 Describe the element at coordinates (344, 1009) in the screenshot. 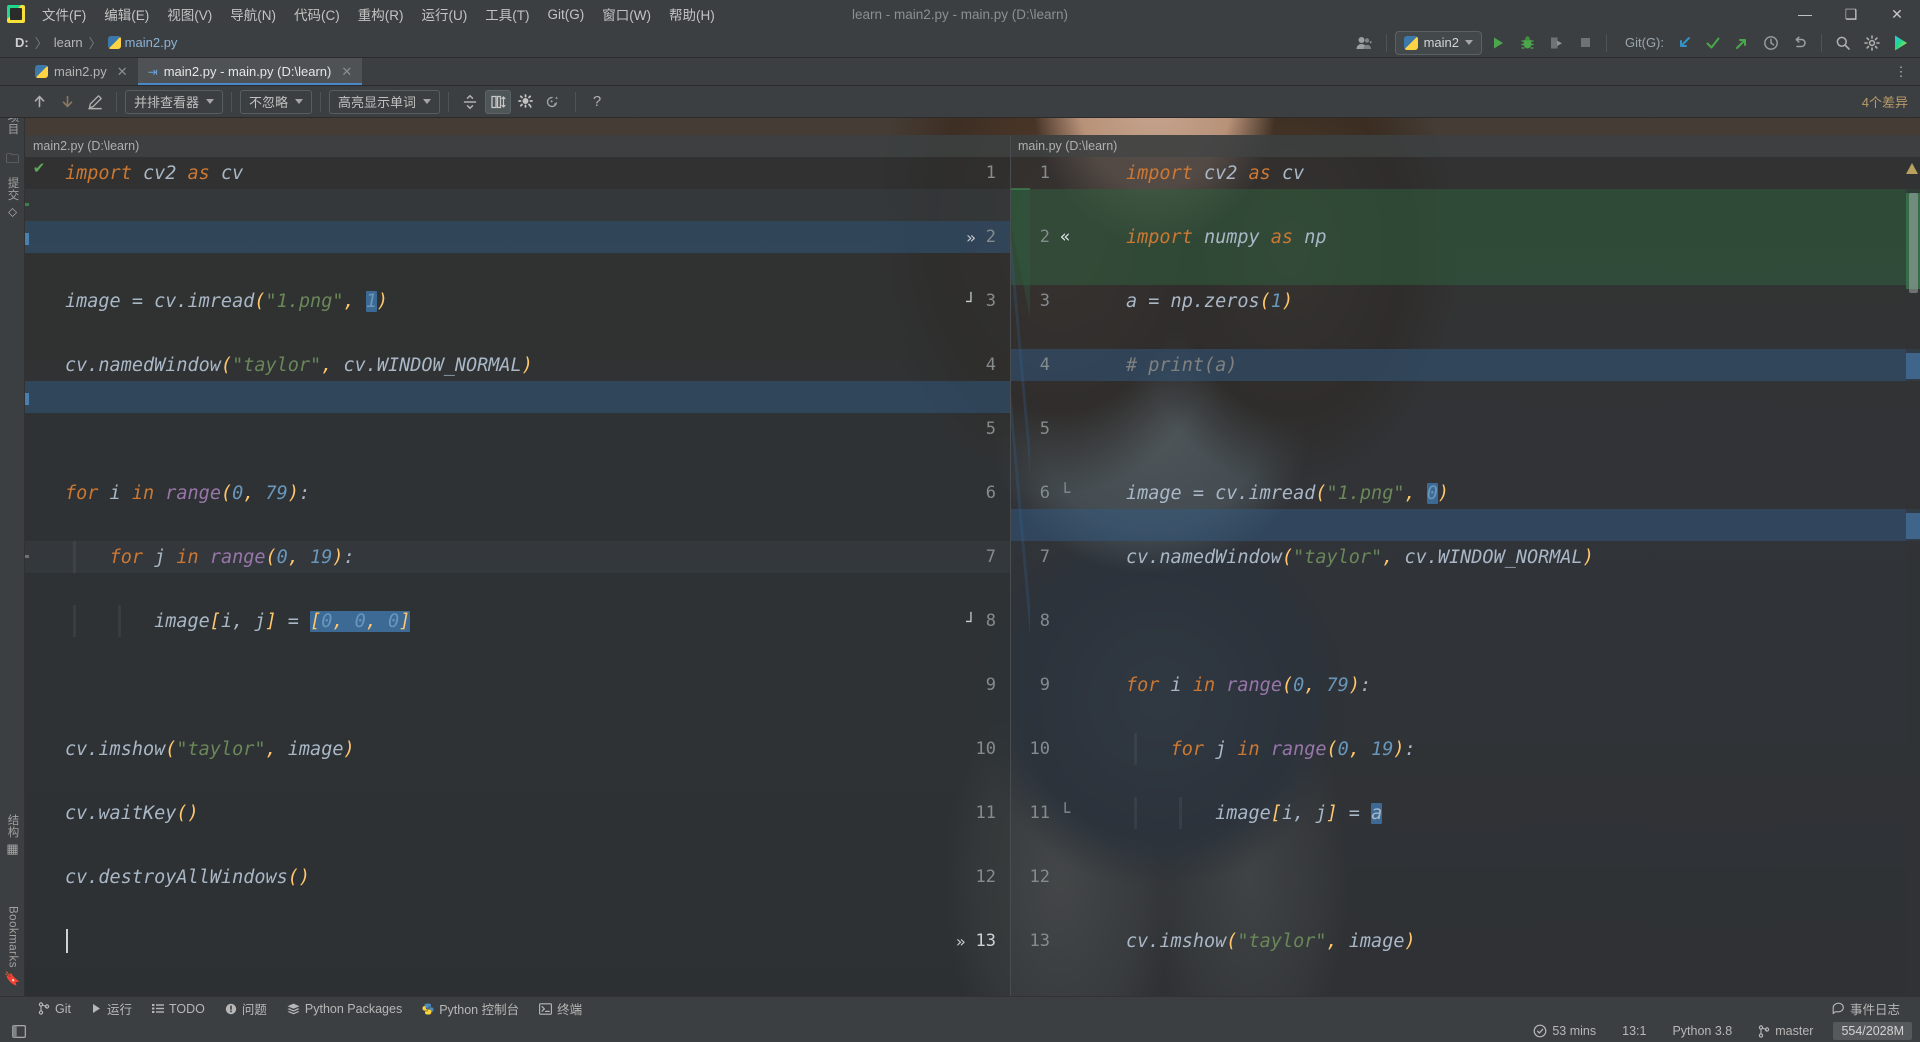

I see `tool-button-python-packages: Python Packages` at that location.